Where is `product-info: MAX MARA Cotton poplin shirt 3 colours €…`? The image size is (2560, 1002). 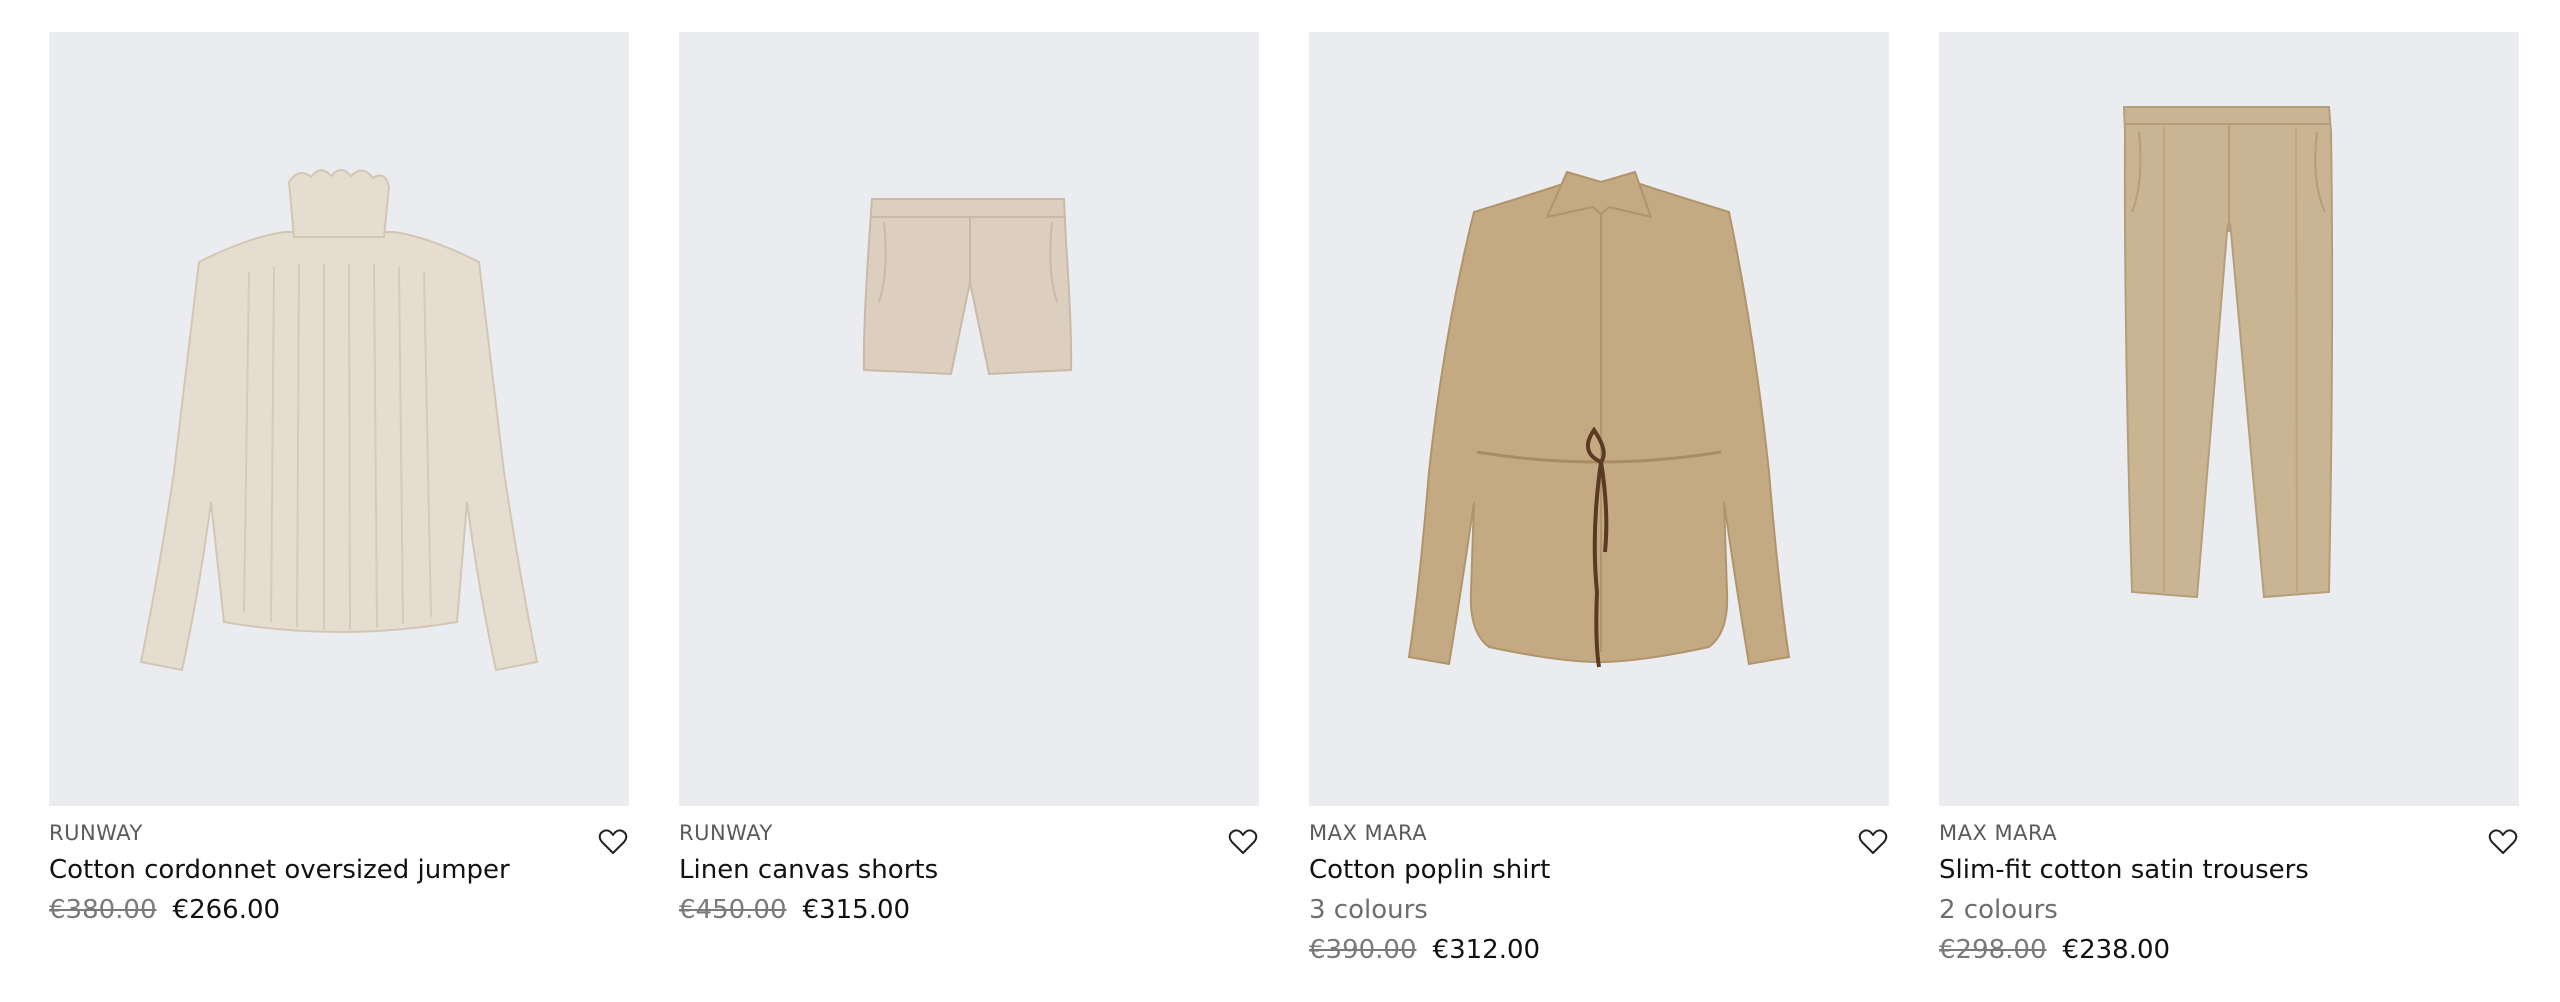 product-info: MAX MARA Cotton poplin shirt 3 colours €… is located at coordinates (1599, 887).